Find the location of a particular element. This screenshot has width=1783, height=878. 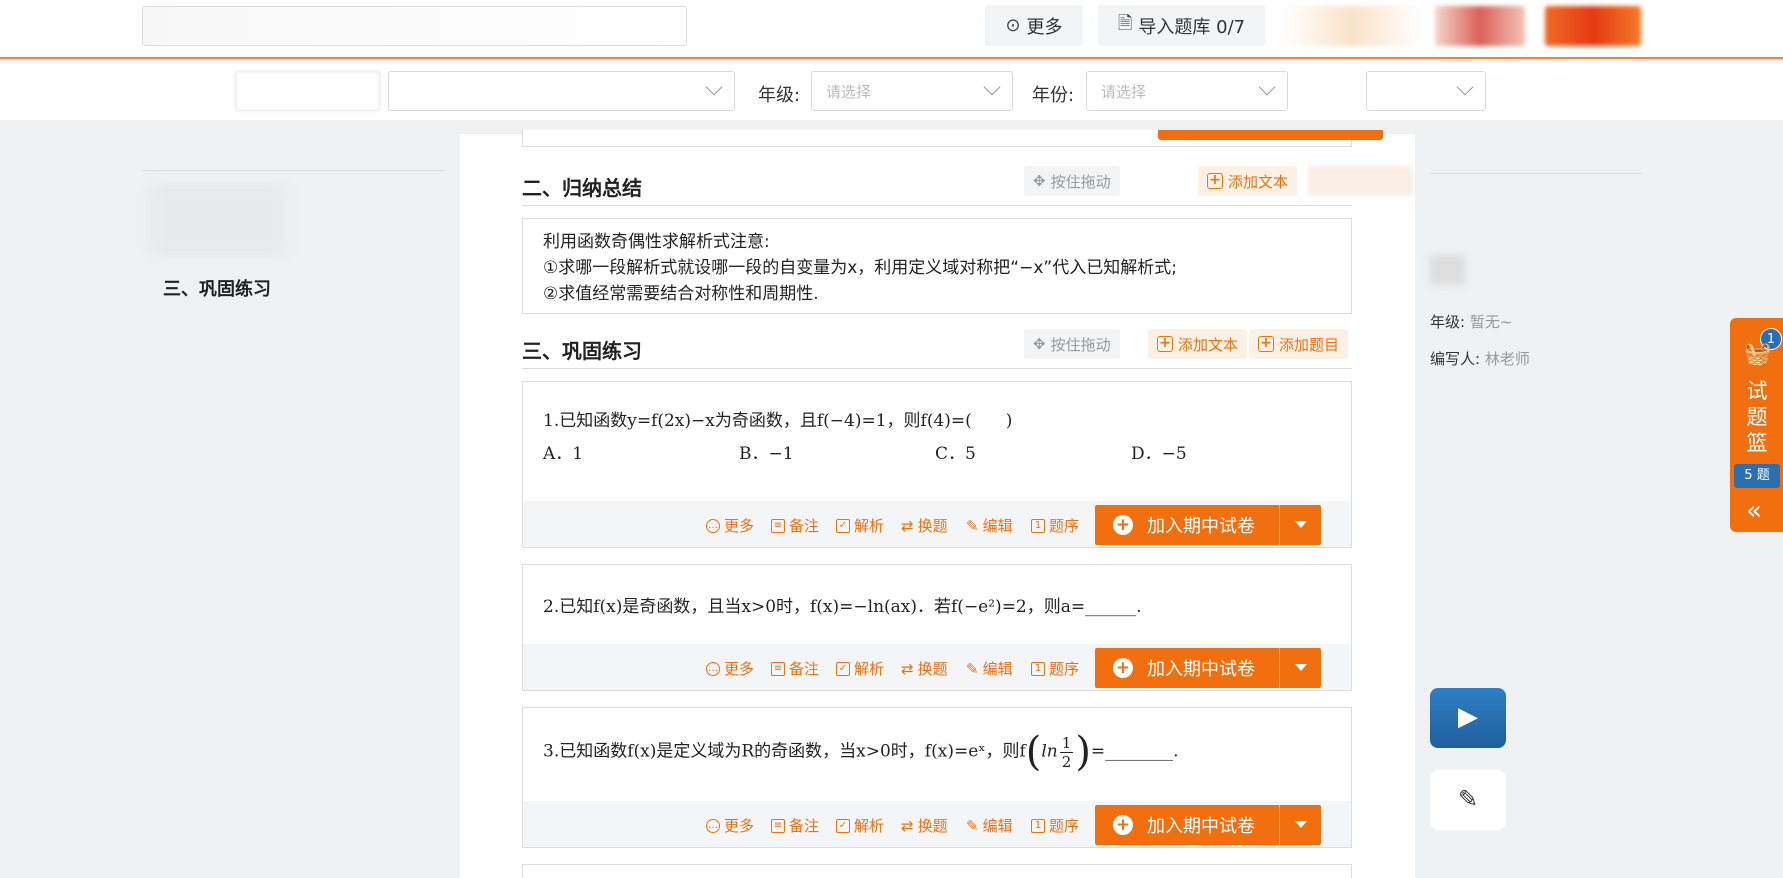

video-help-button: ▶ is located at coordinates (1468, 718).